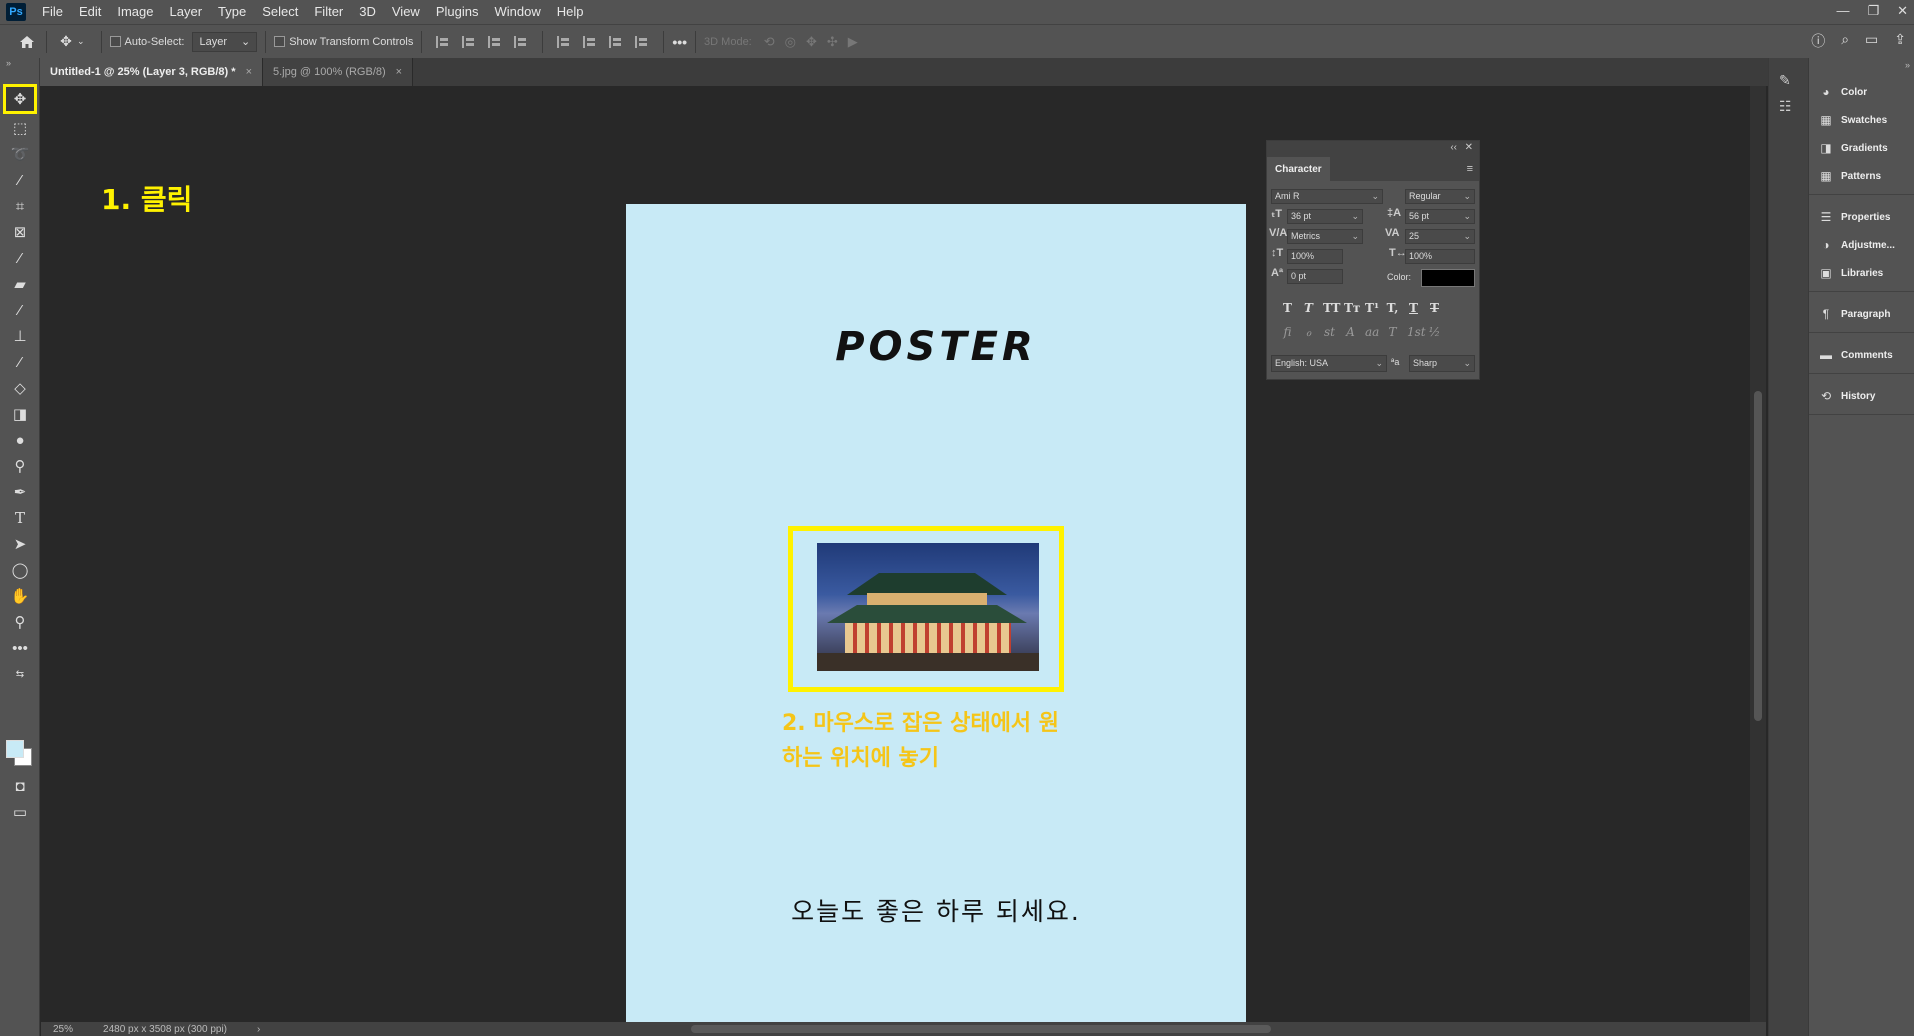  Describe the element at coordinates (115, 41) in the screenshot. I see `auto-select-checkbox` at that location.